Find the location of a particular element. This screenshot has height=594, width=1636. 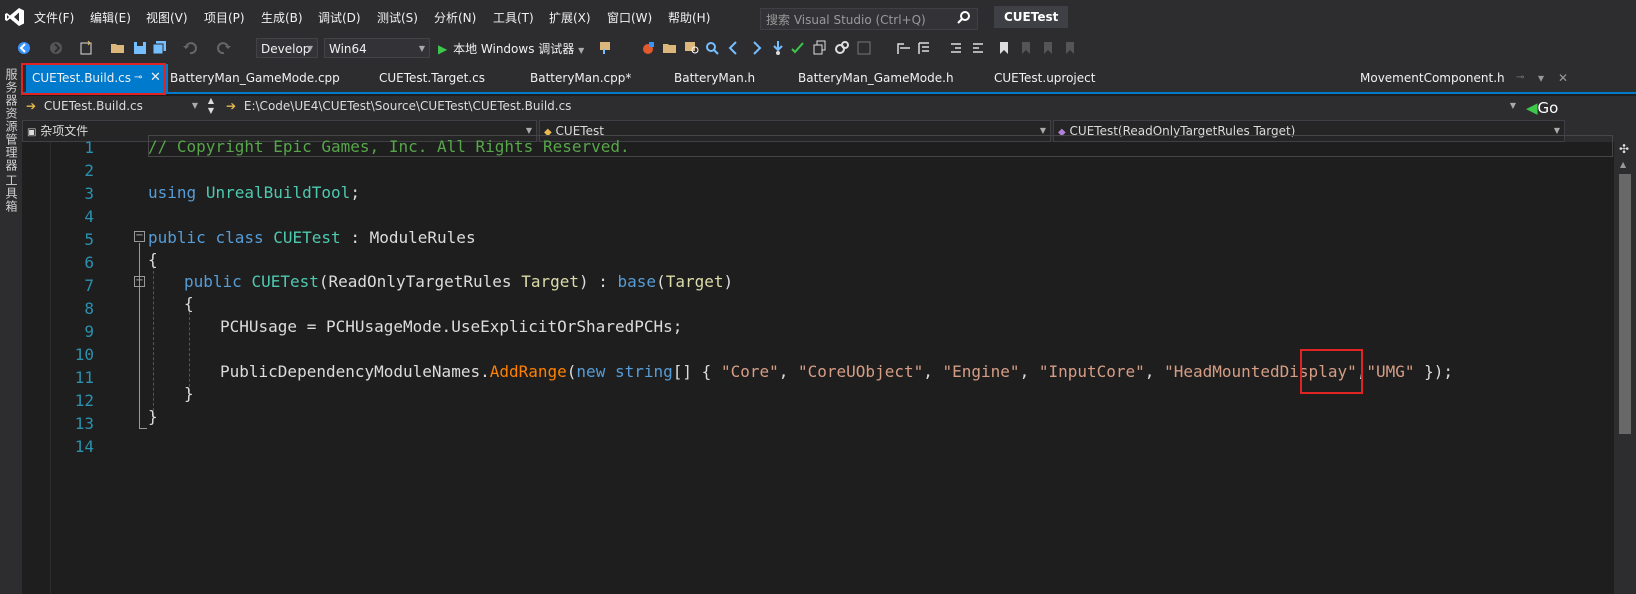

save-icon is located at coordinates (140, 48).